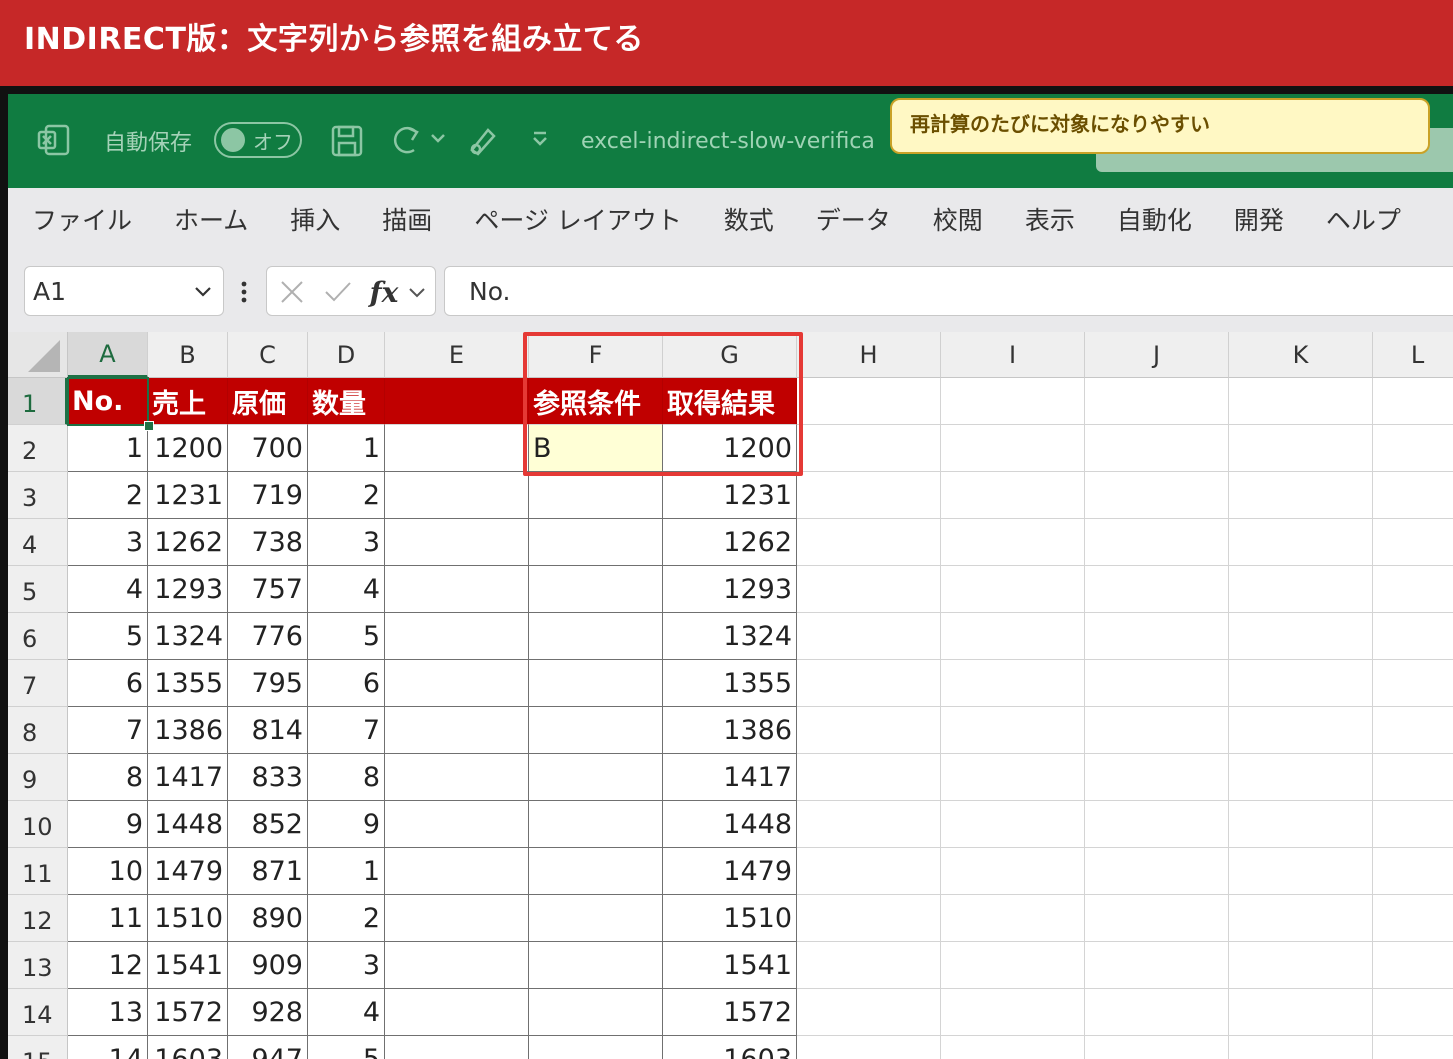  I want to click on column-header-k: K, so click(1301, 355).